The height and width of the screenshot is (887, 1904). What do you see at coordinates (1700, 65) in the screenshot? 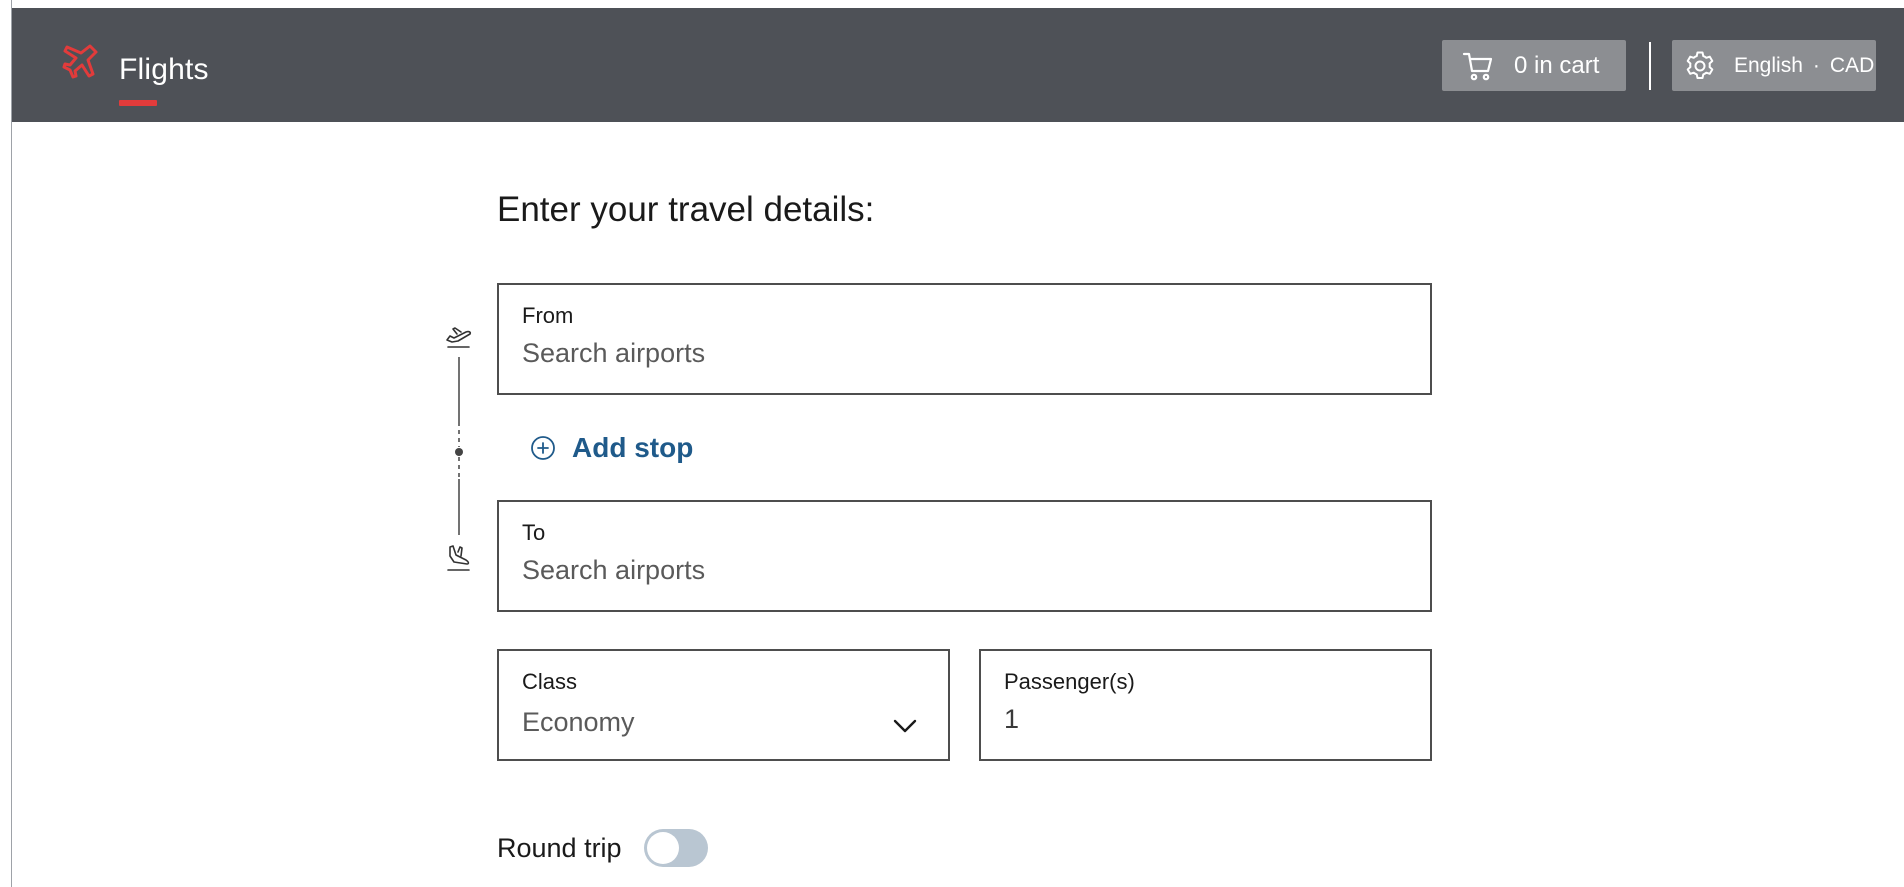
I see `gear-icon` at bounding box center [1700, 65].